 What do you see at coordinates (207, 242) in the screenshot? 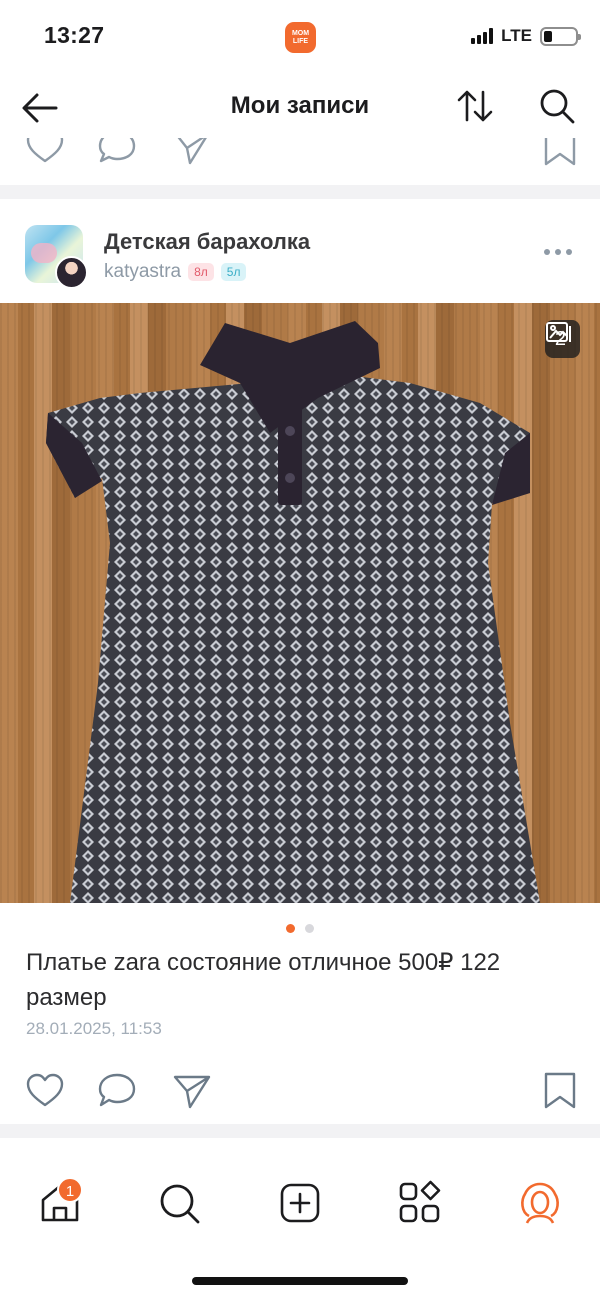
I see `group-name: Детская барахолка` at bounding box center [207, 242].